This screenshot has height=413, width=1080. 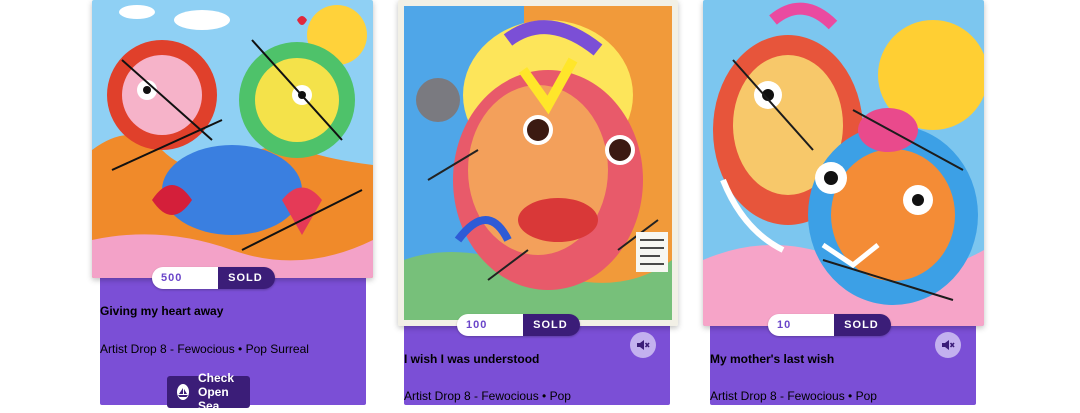 What do you see at coordinates (490, 325) in the screenshot?
I see `minted-count: 100 MINTED` at bounding box center [490, 325].